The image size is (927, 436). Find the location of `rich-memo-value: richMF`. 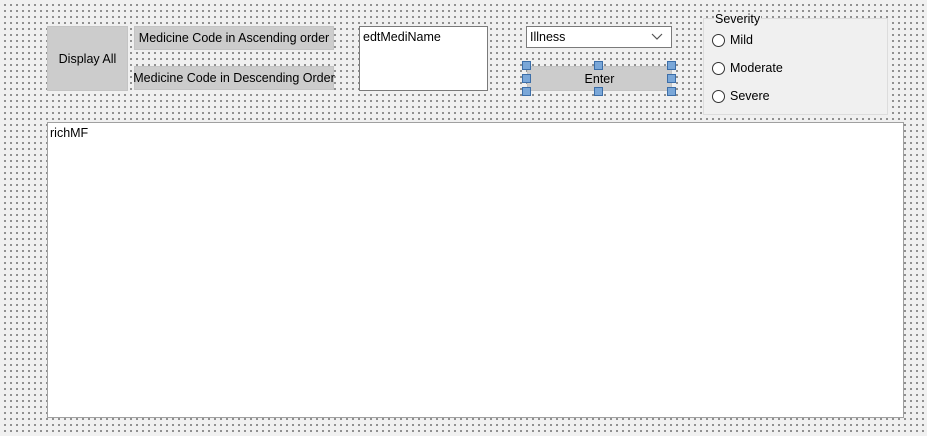

rich-memo-value: richMF is located at coordinates (69, 133).